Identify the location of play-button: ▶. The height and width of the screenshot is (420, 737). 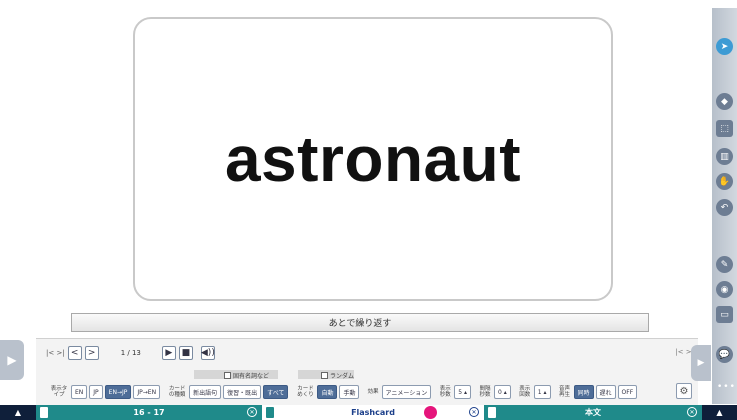
(168, 353).